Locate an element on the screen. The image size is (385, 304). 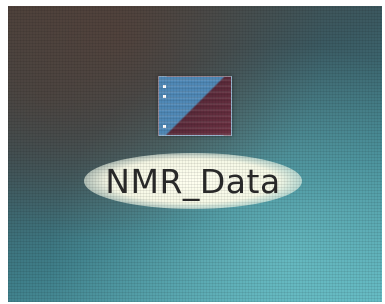
icon-label-highlight: NMR_Data is located at coordinates (193, 181).